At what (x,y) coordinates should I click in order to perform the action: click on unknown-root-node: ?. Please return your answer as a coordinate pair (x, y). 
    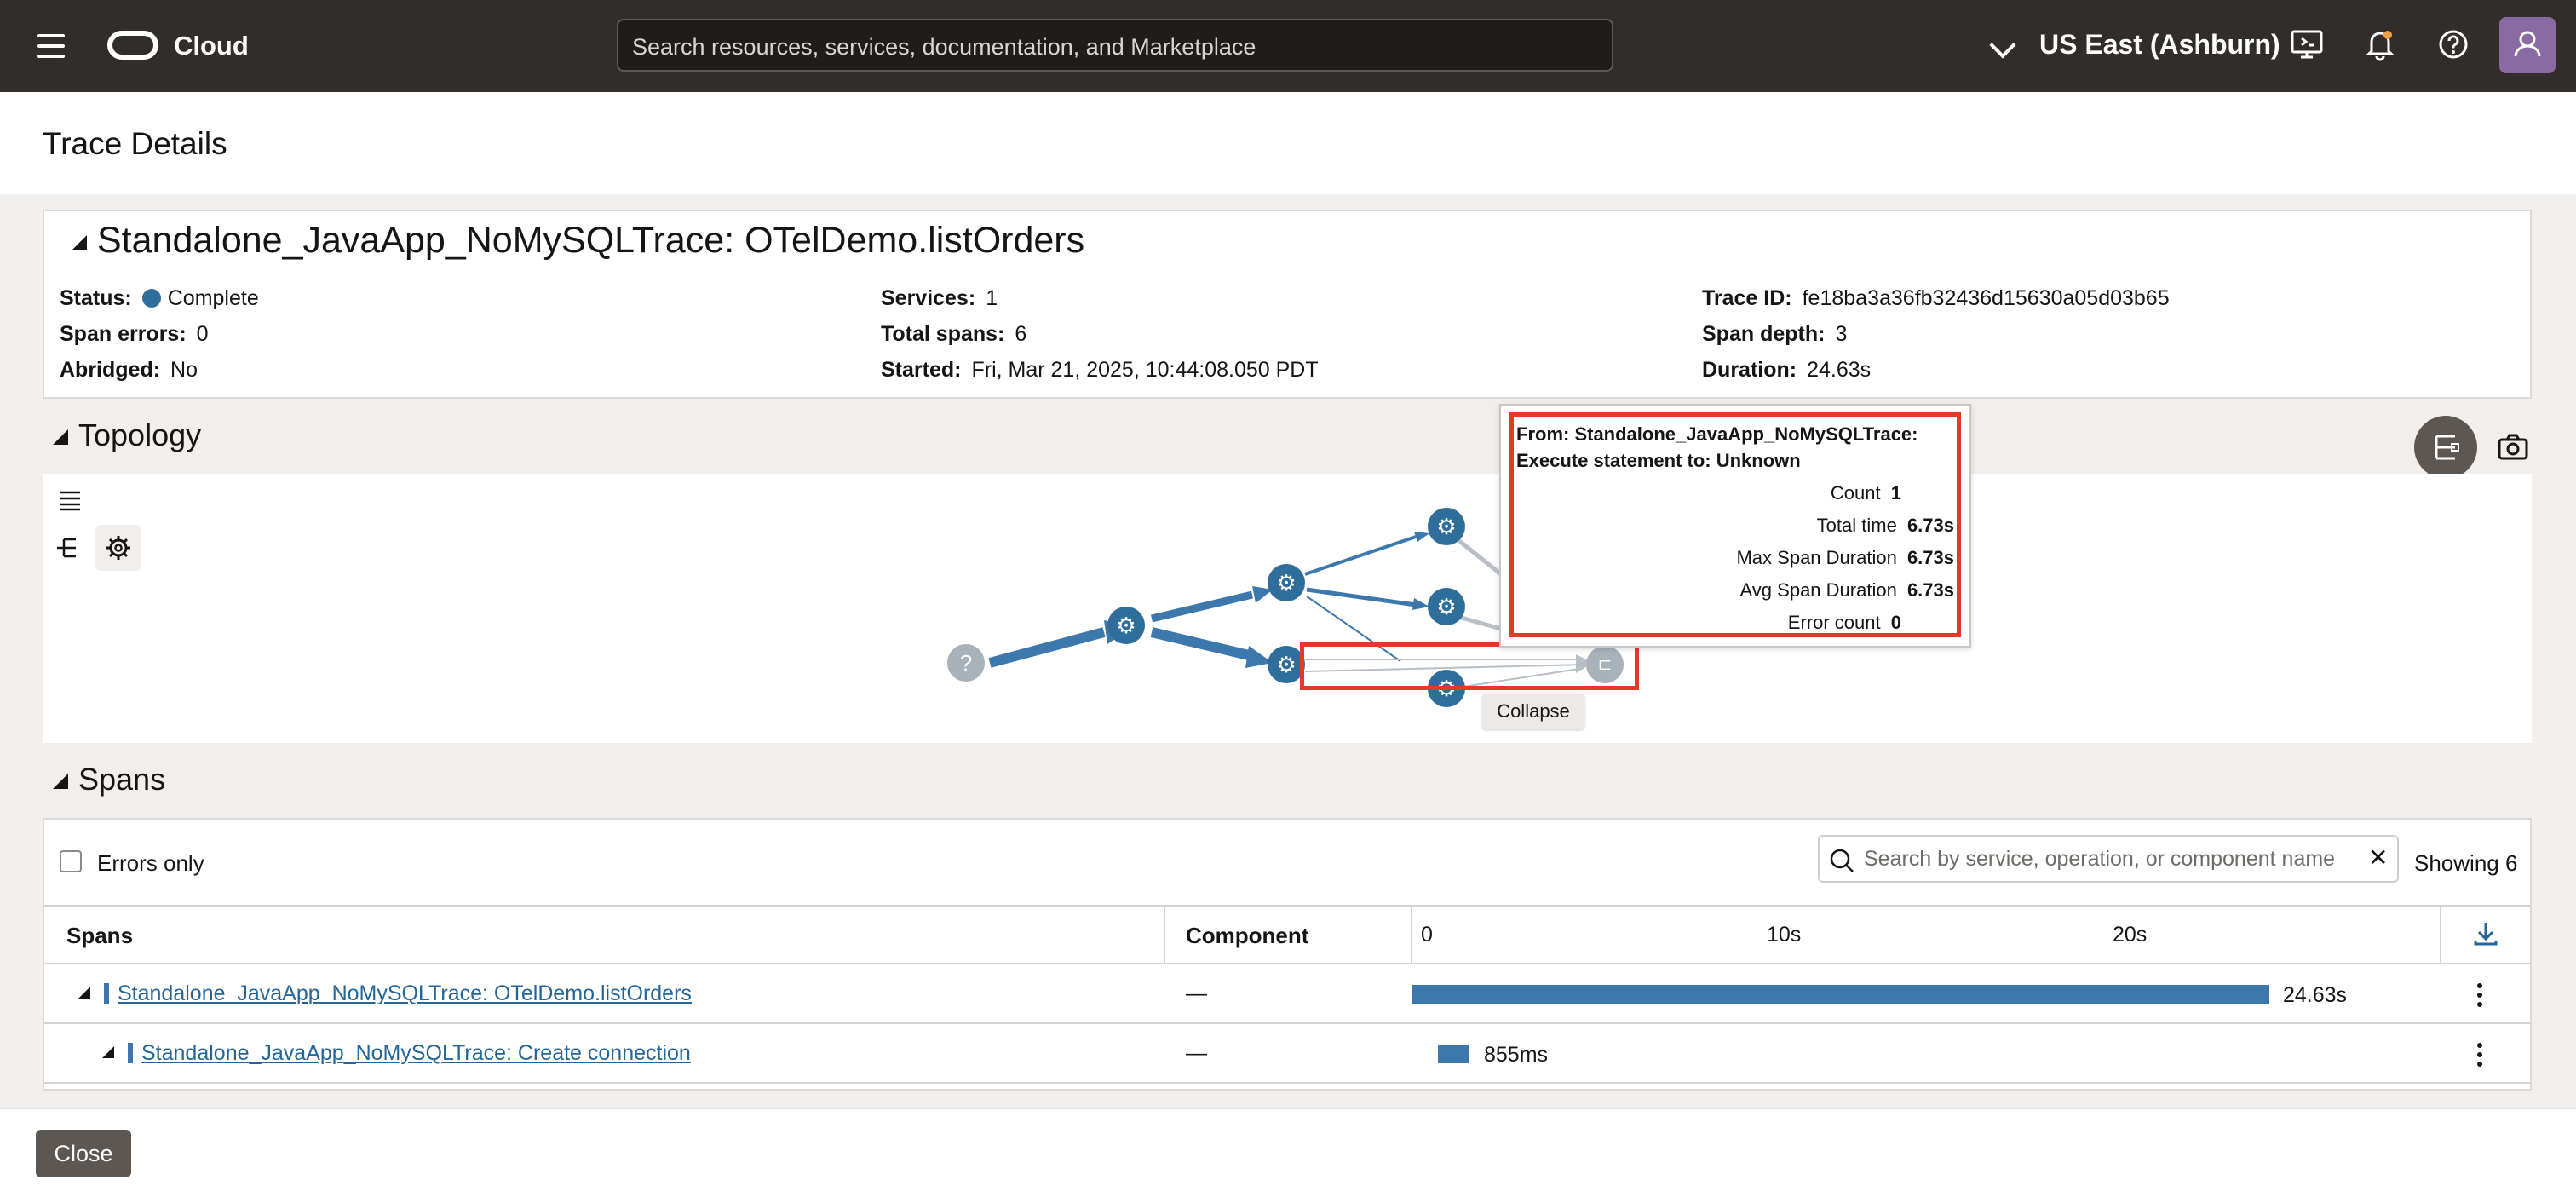
    Looking at the image, I should click on (966, 663).